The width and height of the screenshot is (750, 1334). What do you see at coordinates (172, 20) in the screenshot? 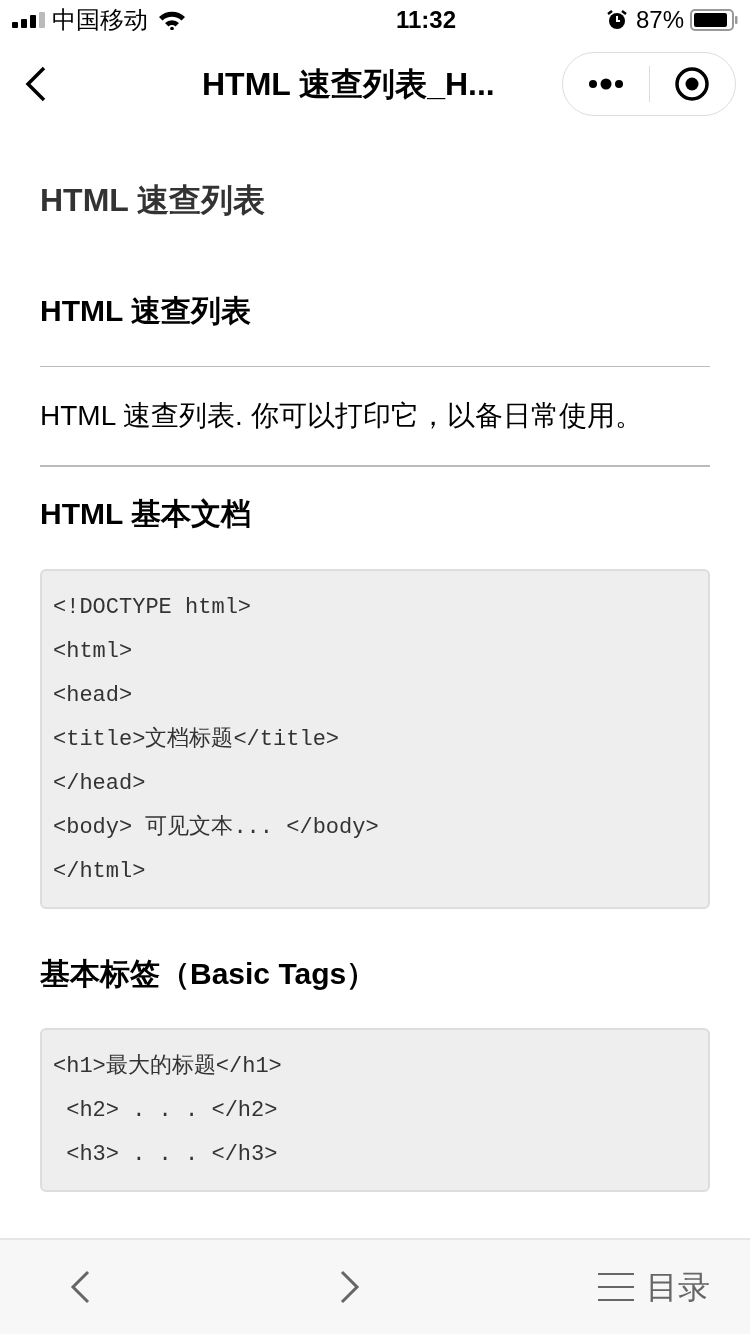
I see `wifi-icon` at bounding box center [172, 20].